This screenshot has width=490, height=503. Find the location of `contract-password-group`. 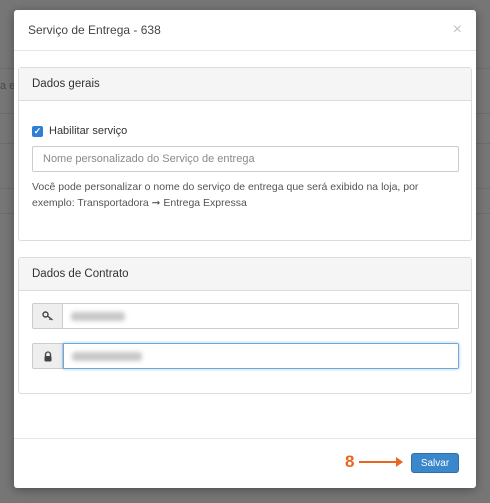

contract-password-group is located at coordinates (245, 356).